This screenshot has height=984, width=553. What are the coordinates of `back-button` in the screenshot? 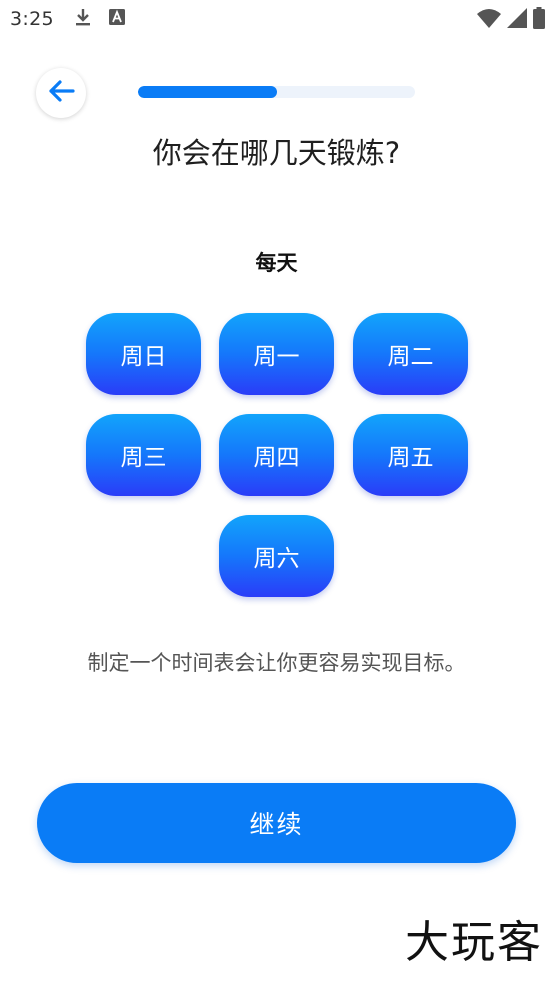 It's located at (61, 93).